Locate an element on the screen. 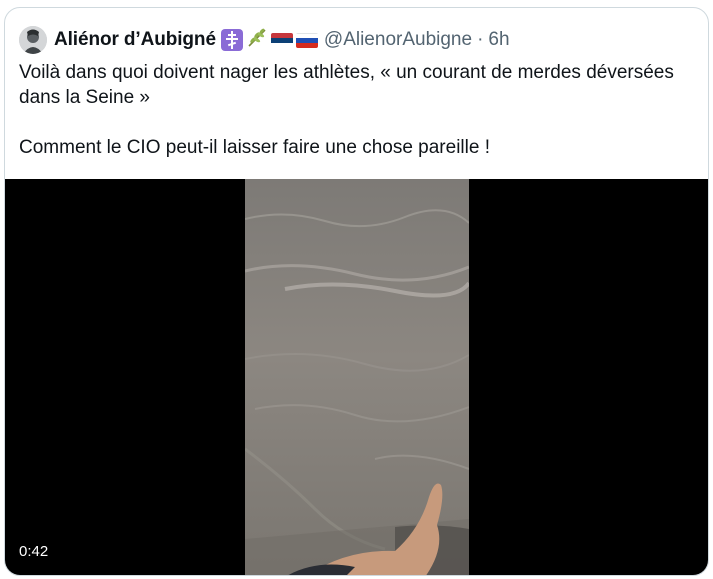 This screenshot has width=713, height=579. video-duration: 0:42 is located at coordinates (34, 551).